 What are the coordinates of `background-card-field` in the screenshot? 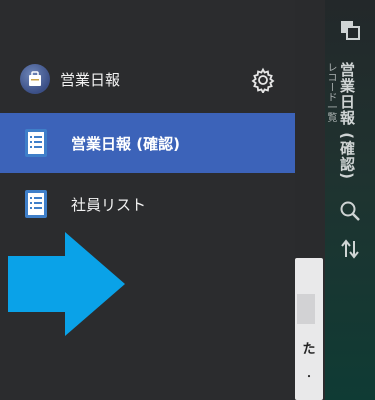 It's located at (306, 309).